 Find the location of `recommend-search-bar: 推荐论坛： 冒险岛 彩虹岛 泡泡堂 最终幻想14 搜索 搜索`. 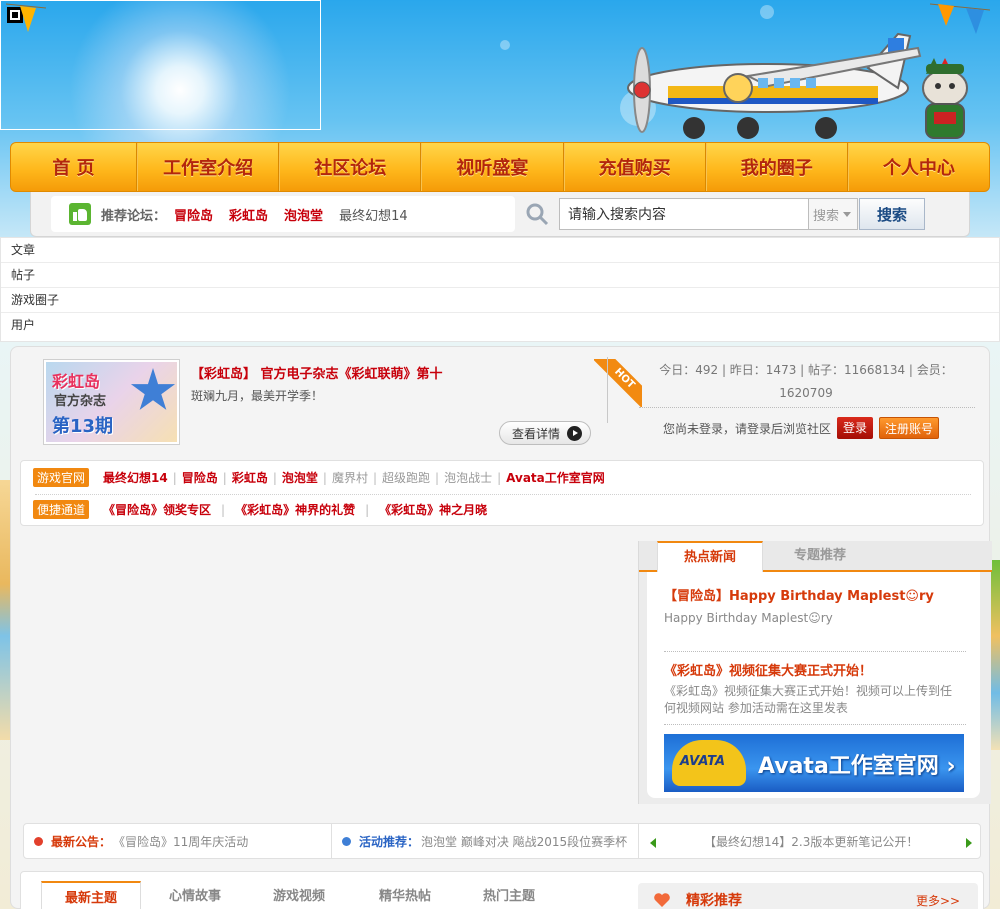

recommend-search-bar: 推荐论坛： 冒险岛 彩虹岛 泡泡堂 最终幻想14 搜索 搜索 is located at coordinates (500, 214).